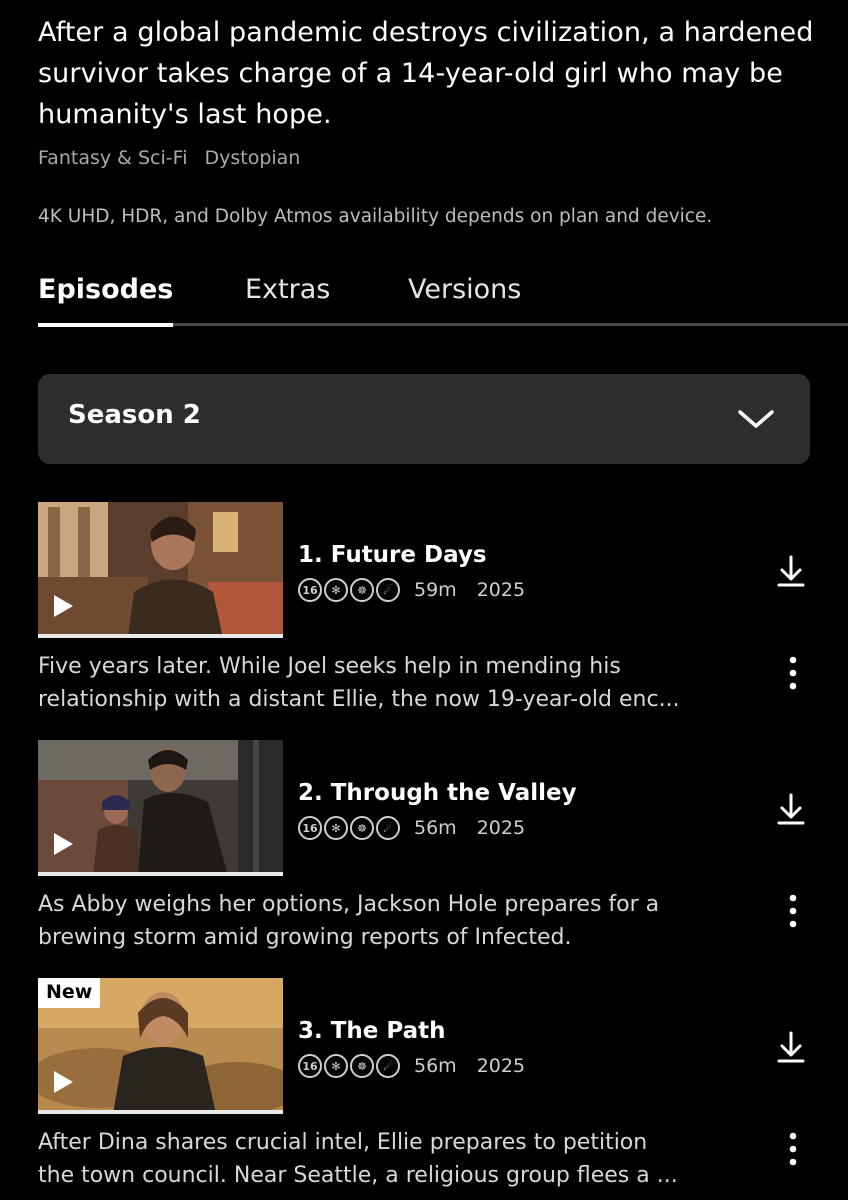  I want to click on new-badge: New, so click(69, 993).